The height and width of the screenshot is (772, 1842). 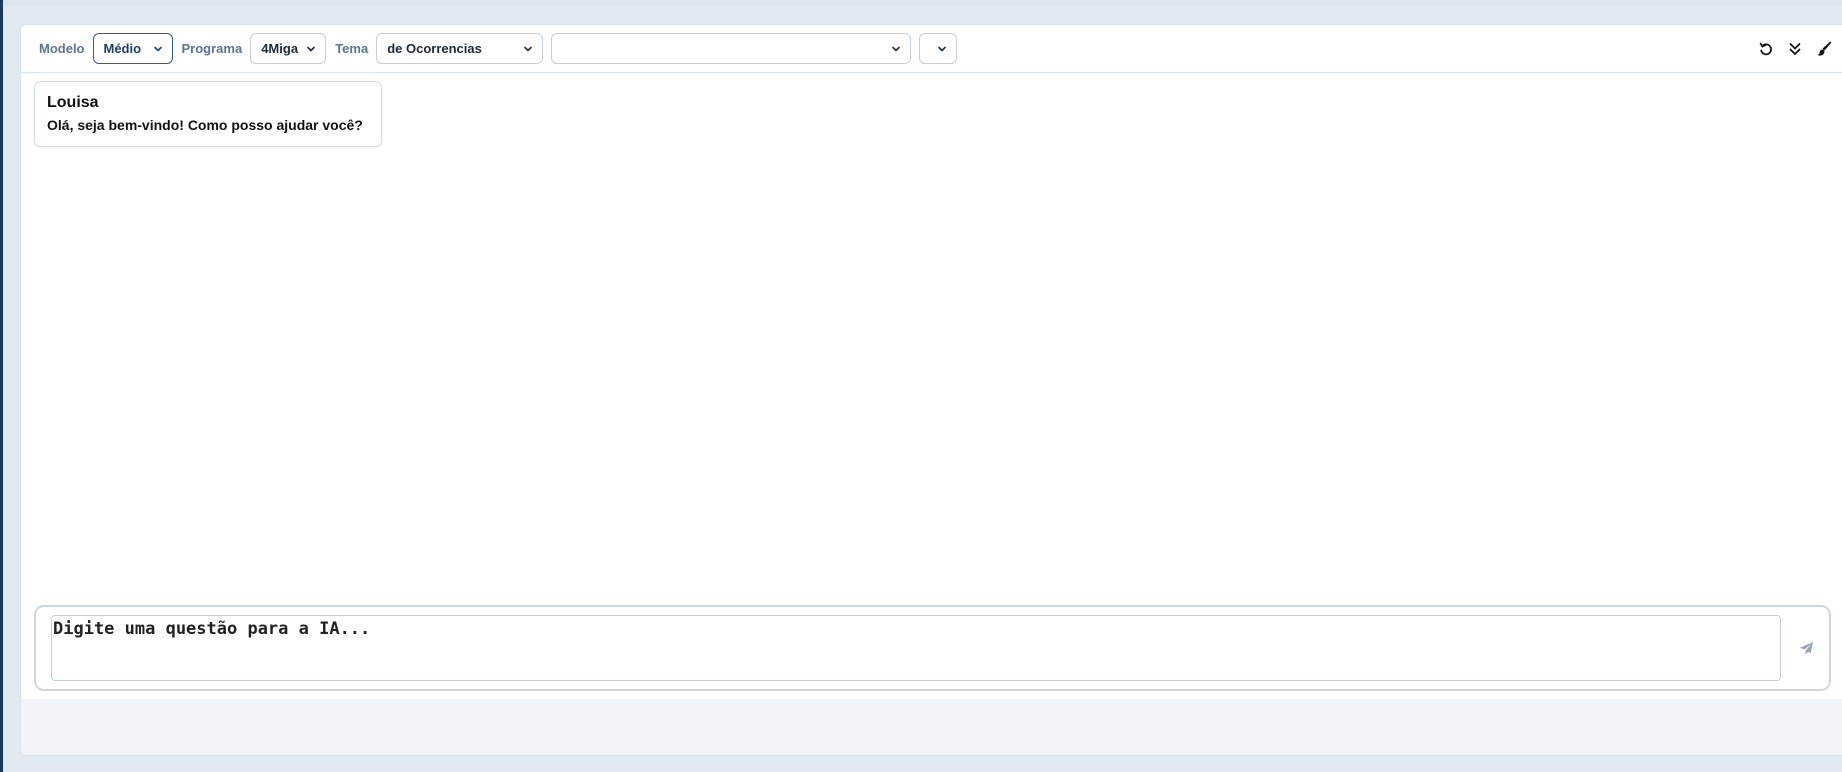 What do you see at coordinates (434, 48) in the screenshot?
I see `tema-select-value: de Ocorrencias` at bounding box center [434, 48].